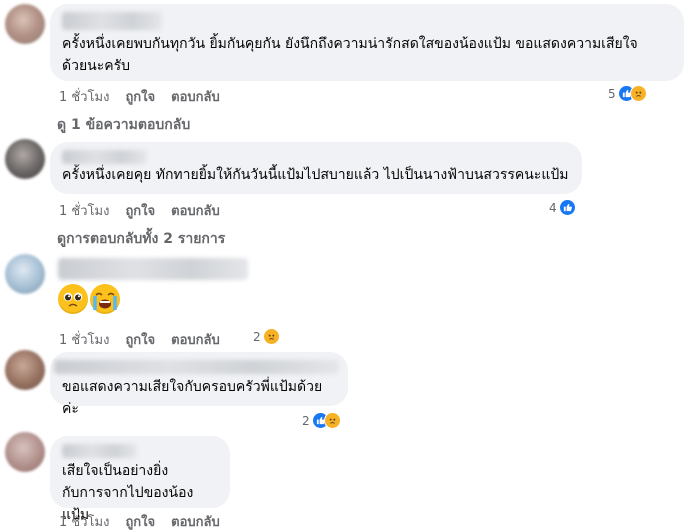  Describe the element at coordinates (627, 93) in the screenshot. I see `reaction-summary: 5` at that location.